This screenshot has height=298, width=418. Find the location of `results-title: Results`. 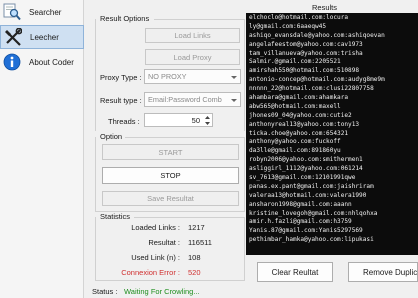

results-title: Results is located at coordinates (325, 7).